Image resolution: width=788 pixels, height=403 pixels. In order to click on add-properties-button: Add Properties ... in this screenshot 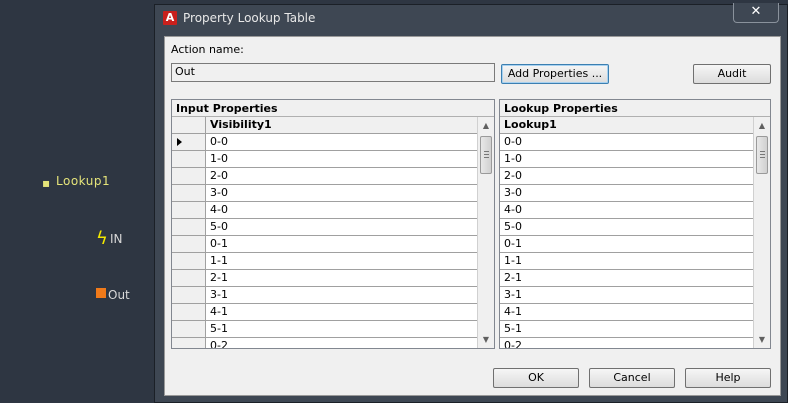, I will do `click(555, 74)`.